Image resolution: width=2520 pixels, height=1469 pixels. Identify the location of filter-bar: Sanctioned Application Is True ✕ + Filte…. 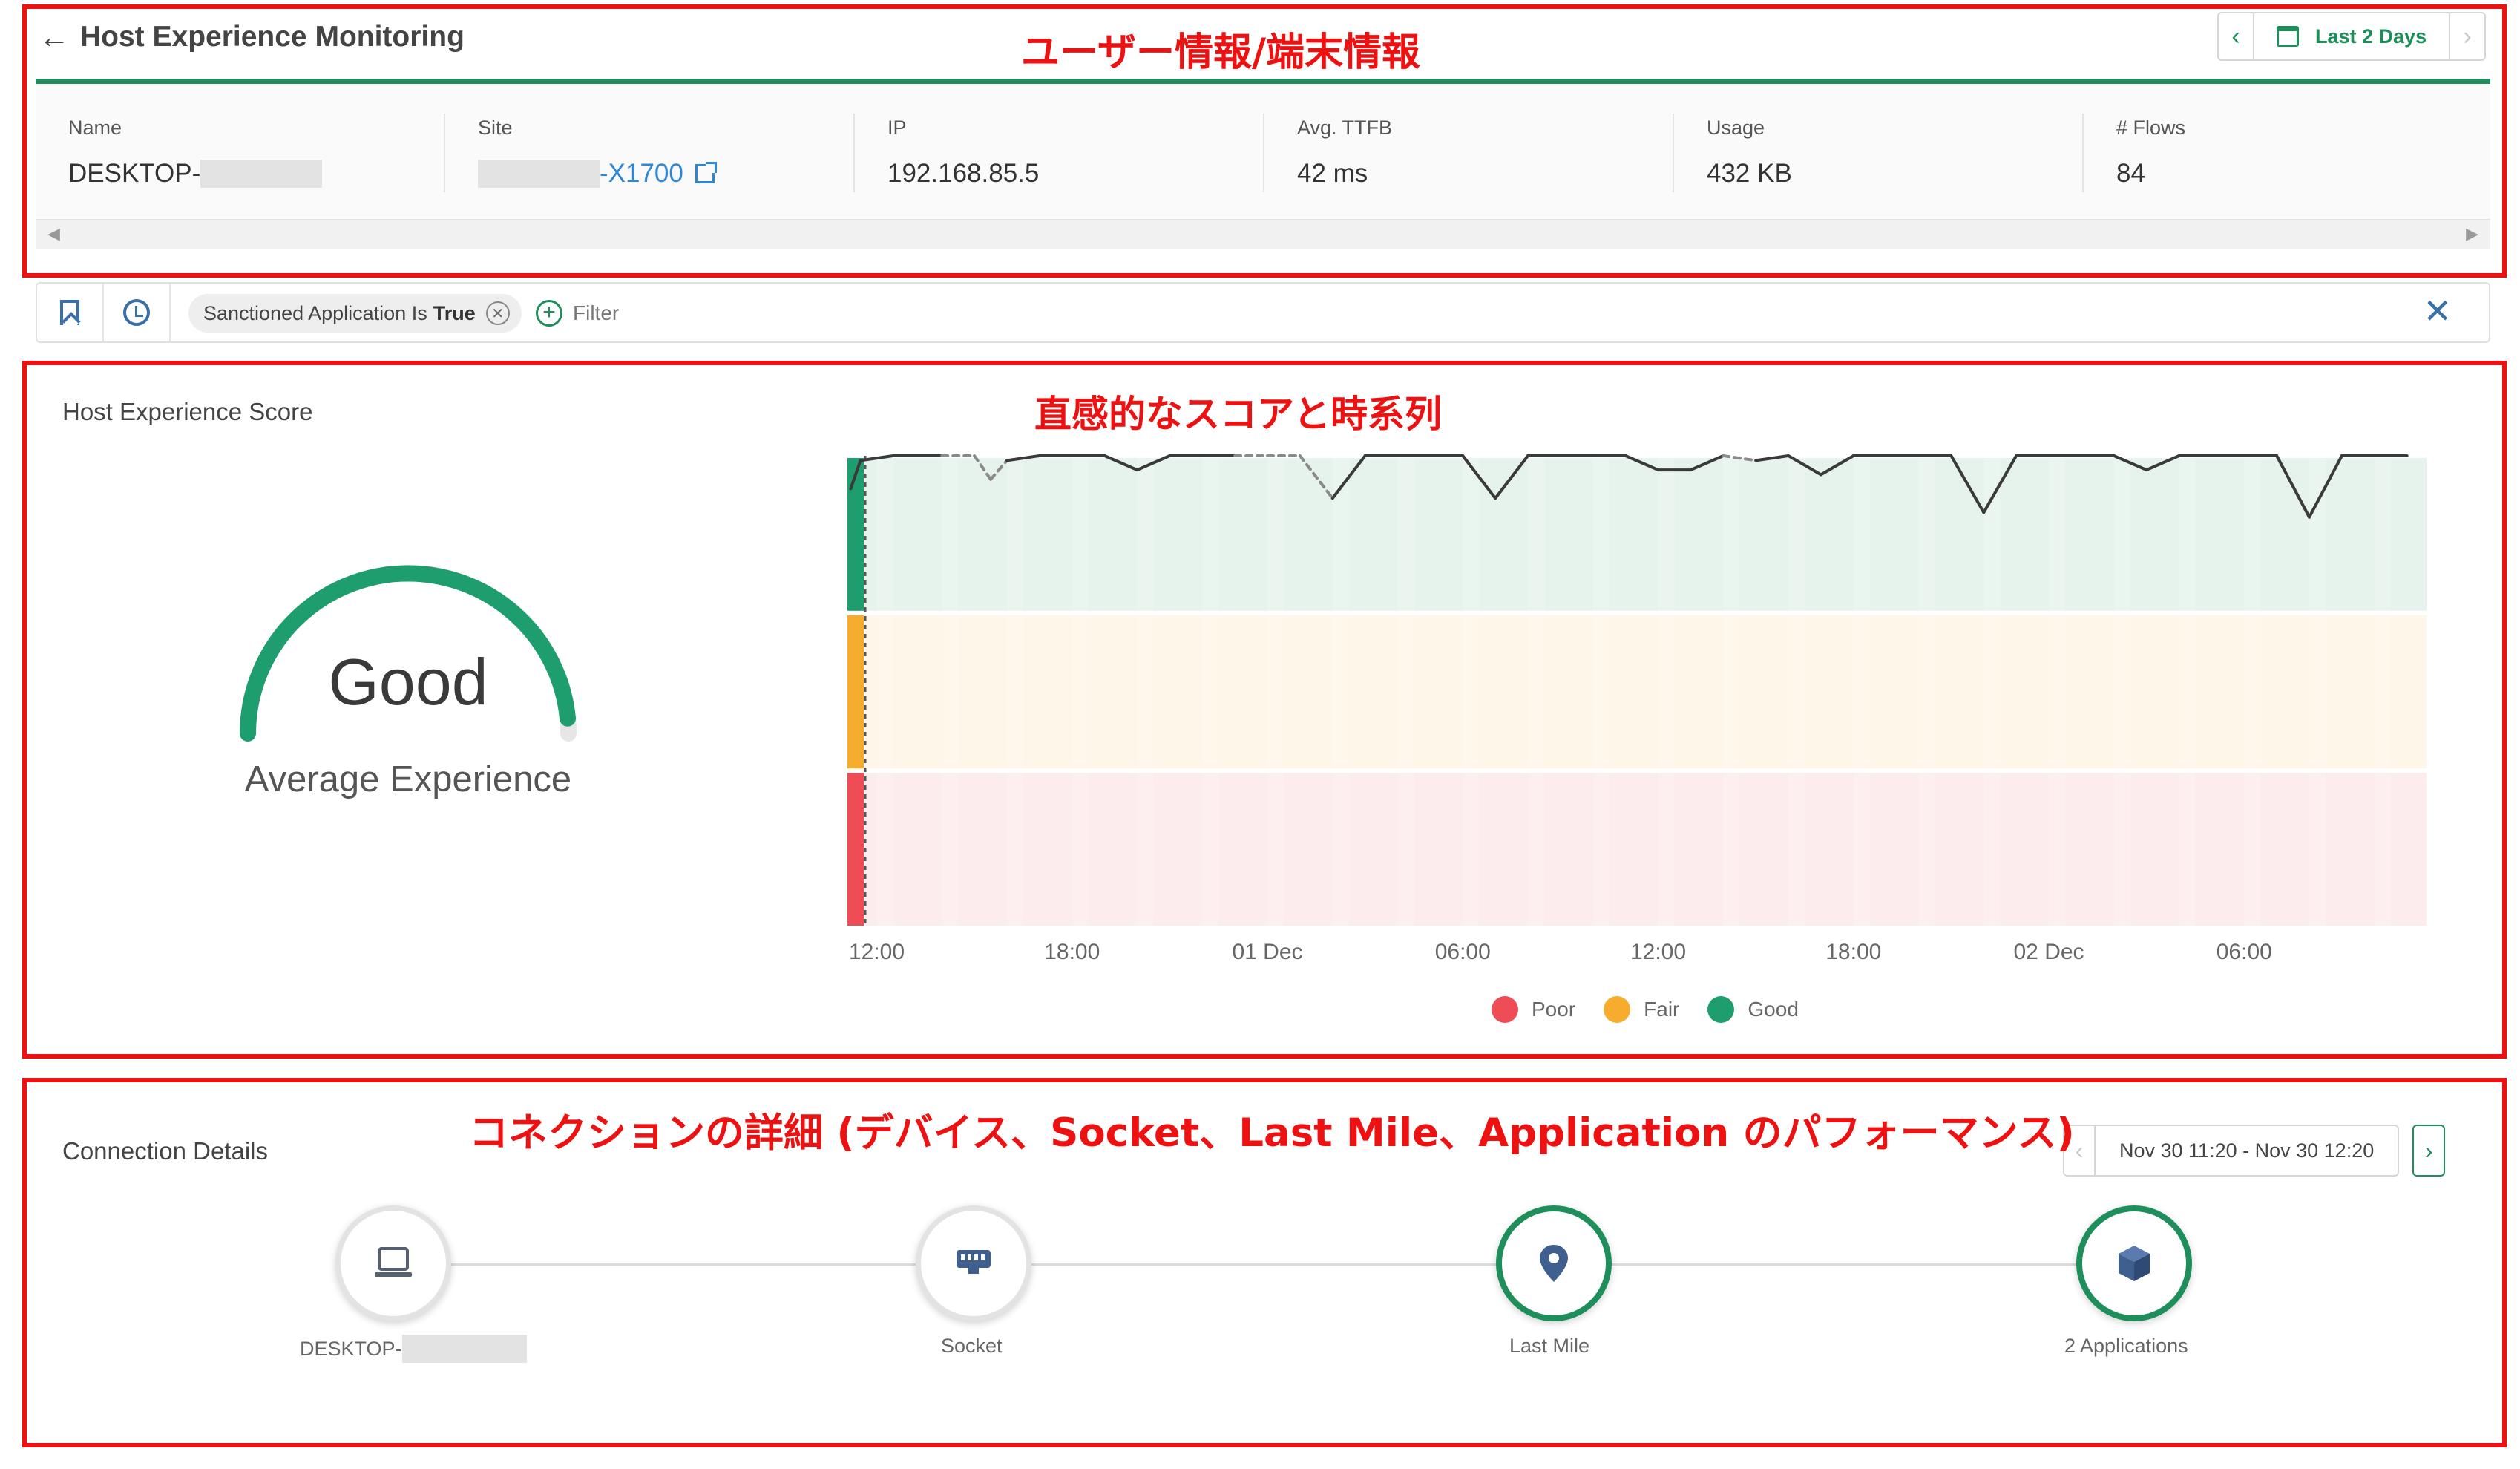
(1263, 312).